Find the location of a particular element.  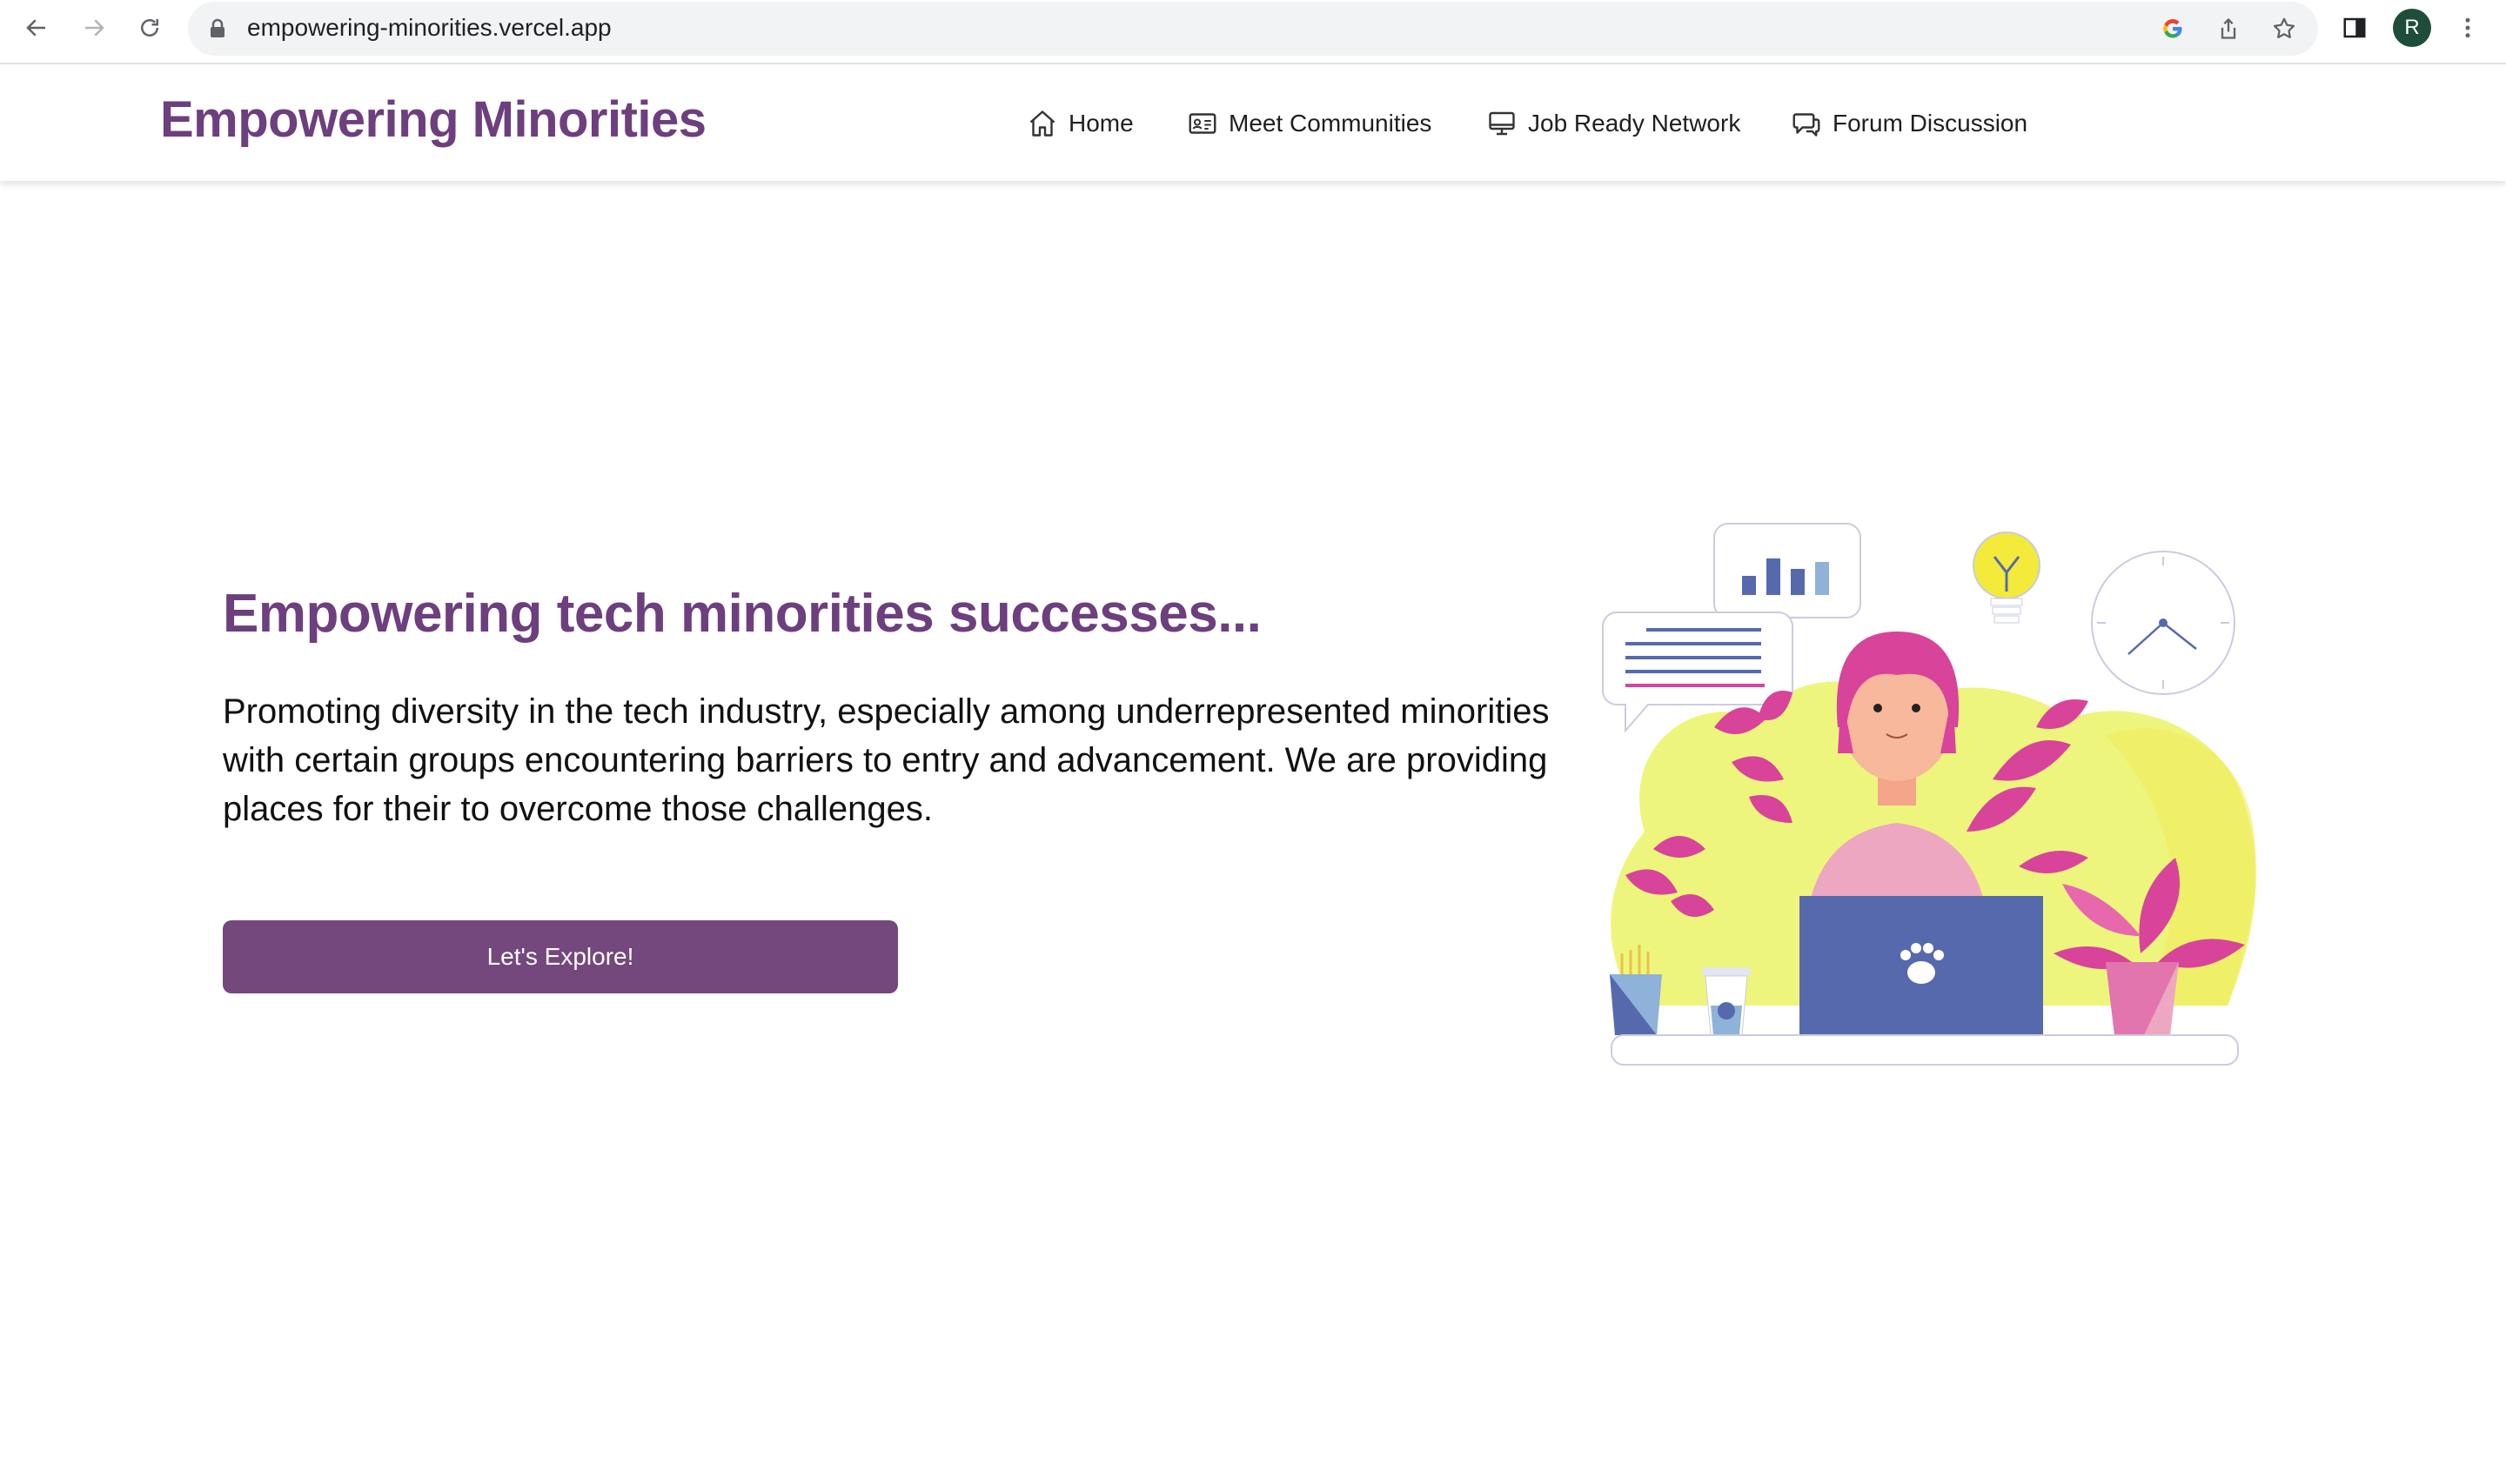

lock-icon is located at coordinates (217, 30).